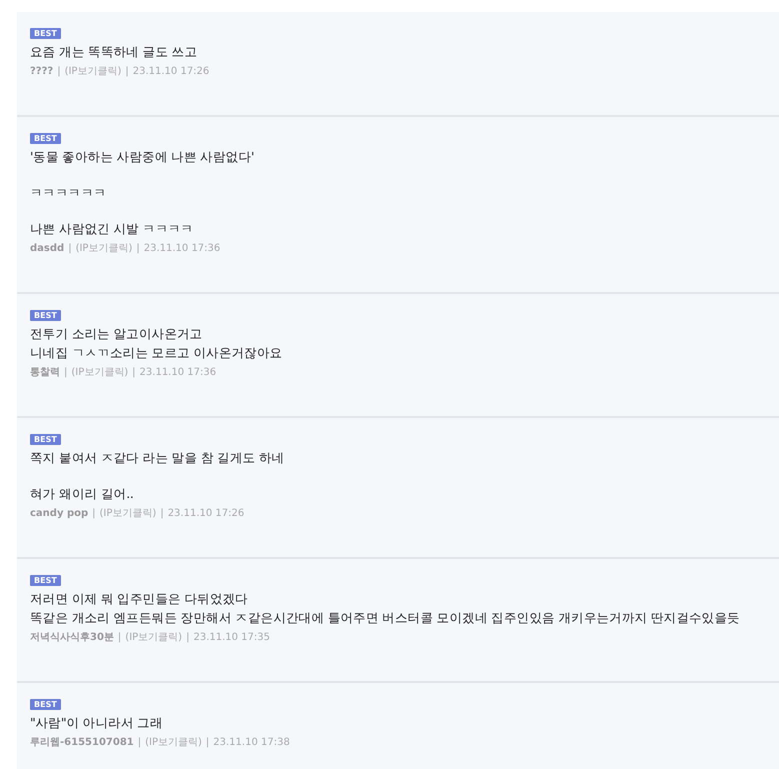 This screenshot has height=769, width=779. What do you see at coordinates (112, 229) in the screenshot?
I see `comment-text: 나쁜 사람없긴 시발 ㅋㅋㅋㅋ` at bounding box center [112, 229].